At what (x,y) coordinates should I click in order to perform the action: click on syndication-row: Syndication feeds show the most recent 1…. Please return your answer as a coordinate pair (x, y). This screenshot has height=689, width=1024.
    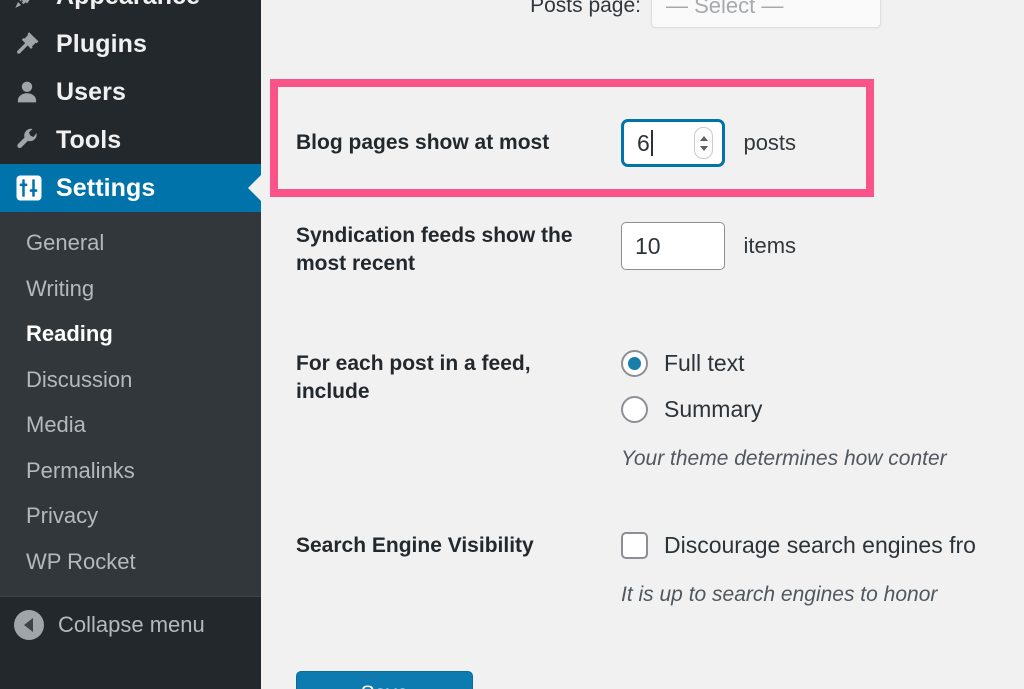
    Looking at the image, I should click on (642, 250).